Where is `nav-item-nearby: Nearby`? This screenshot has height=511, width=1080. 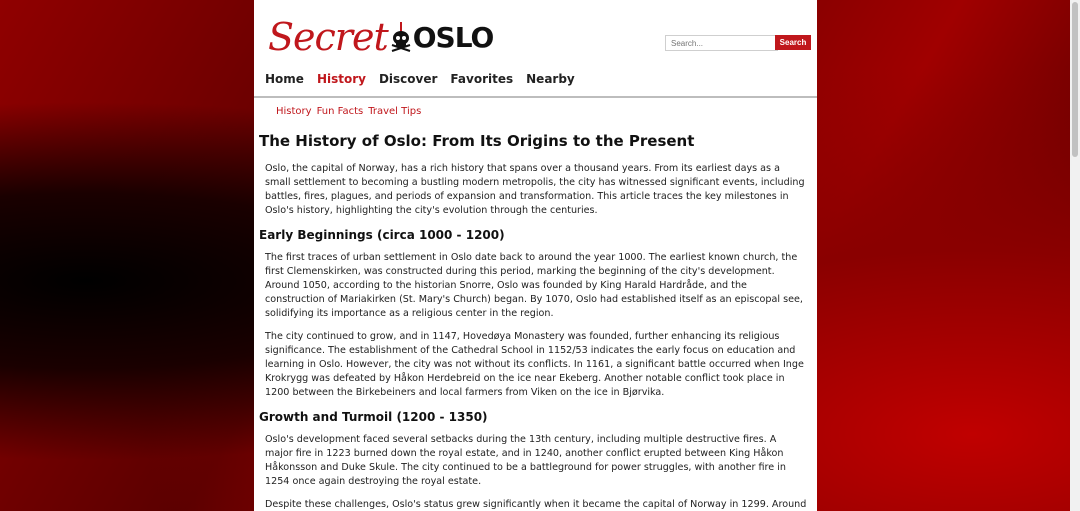
nav-item-nearby: Nearby is located at coordinates (550, 79).